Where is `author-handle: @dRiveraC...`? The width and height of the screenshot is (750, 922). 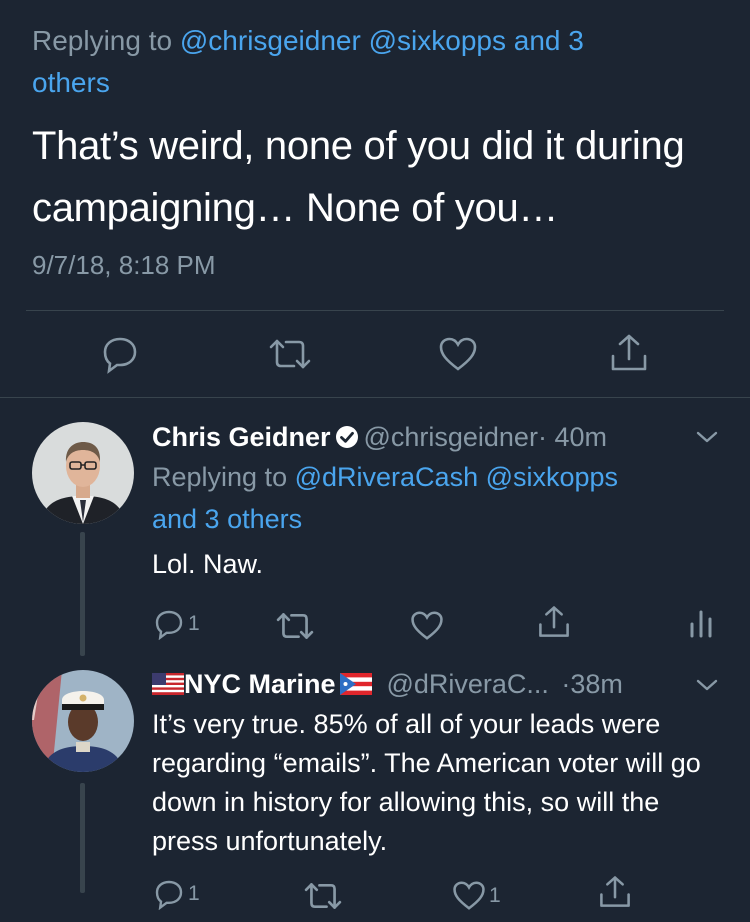
author-handle: @dRiveraC... is located at coordinates (467, 684).